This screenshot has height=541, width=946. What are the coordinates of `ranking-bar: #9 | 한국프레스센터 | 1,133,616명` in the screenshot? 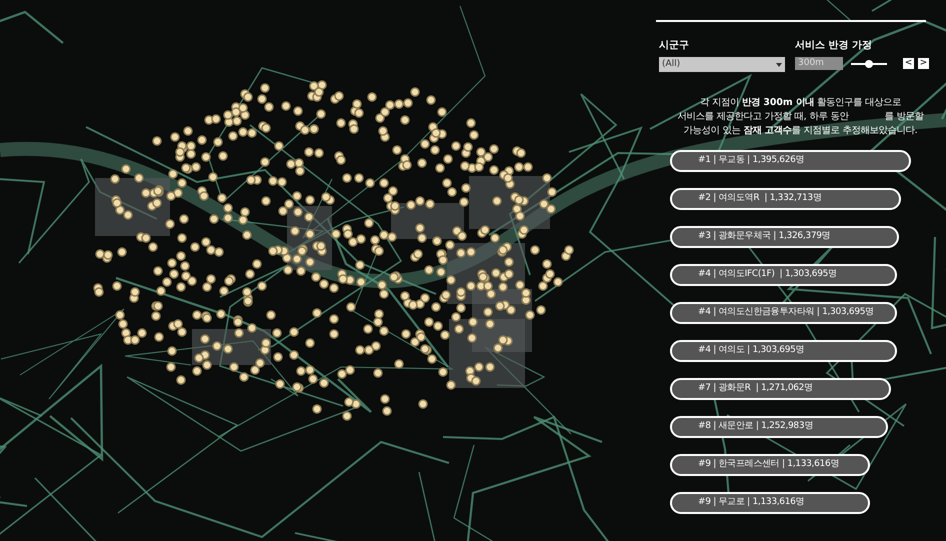 It's located at (770, 465).